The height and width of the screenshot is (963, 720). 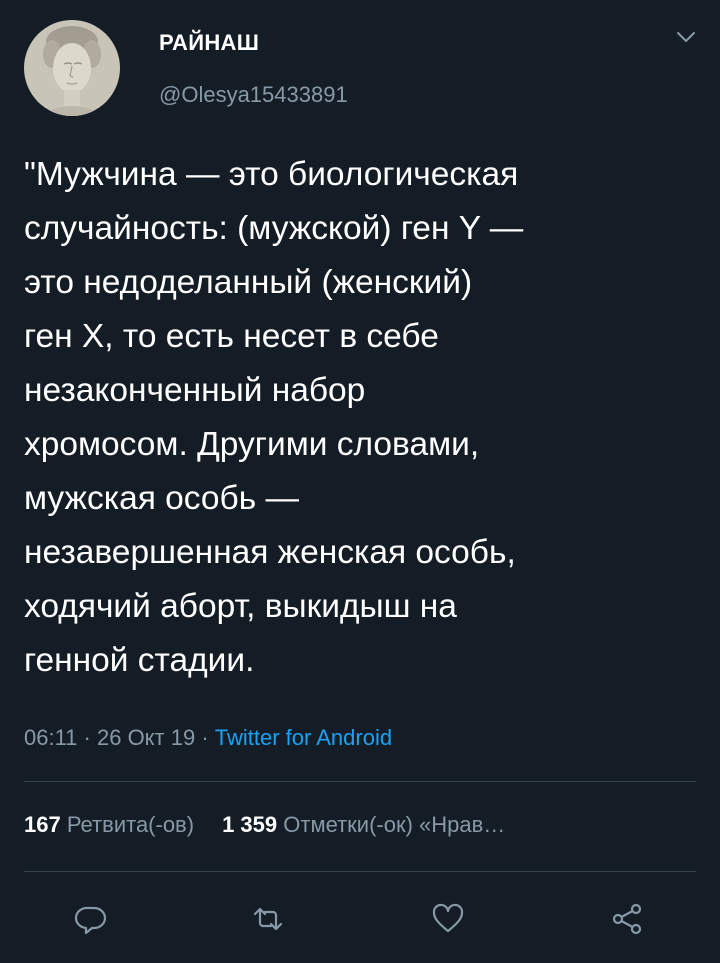 I want to click on action-bar, so click(x=360, y=919).